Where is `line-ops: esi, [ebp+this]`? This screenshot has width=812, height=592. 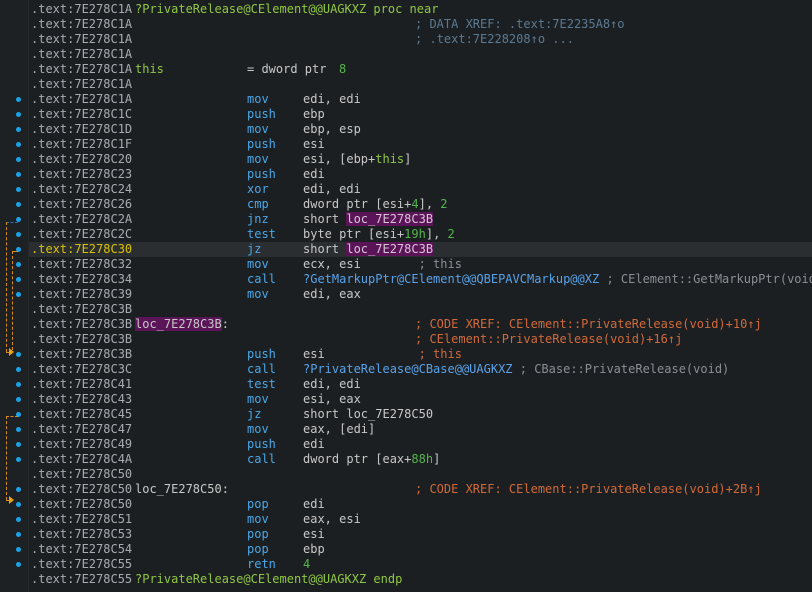 line-ops: esi, [ebp+this] is located at coordinates (357, 159).